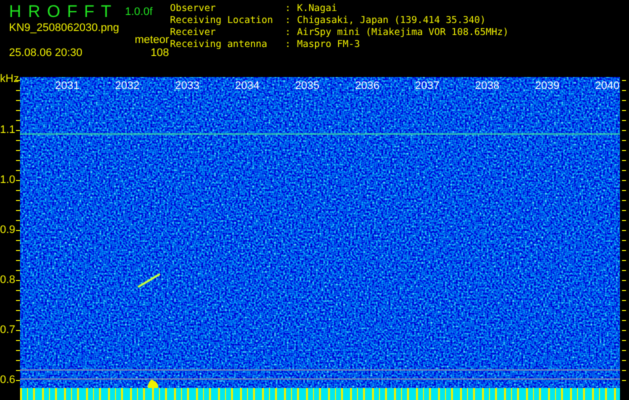  I want to click on info-label: Receiving Location, so click(222, 21).